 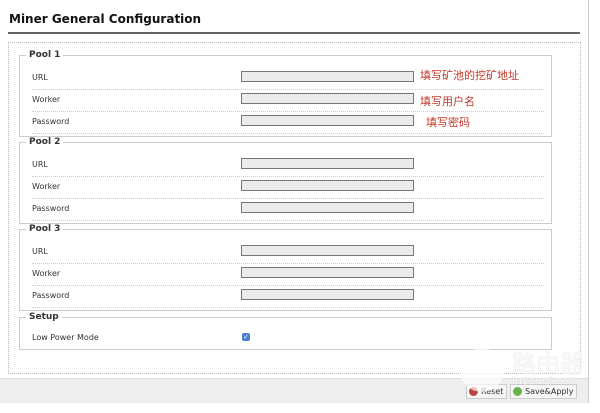 What do you see at coordinates (517, 391) in the screenshot?
I see `check-icon` at bounding box center [517, 391].